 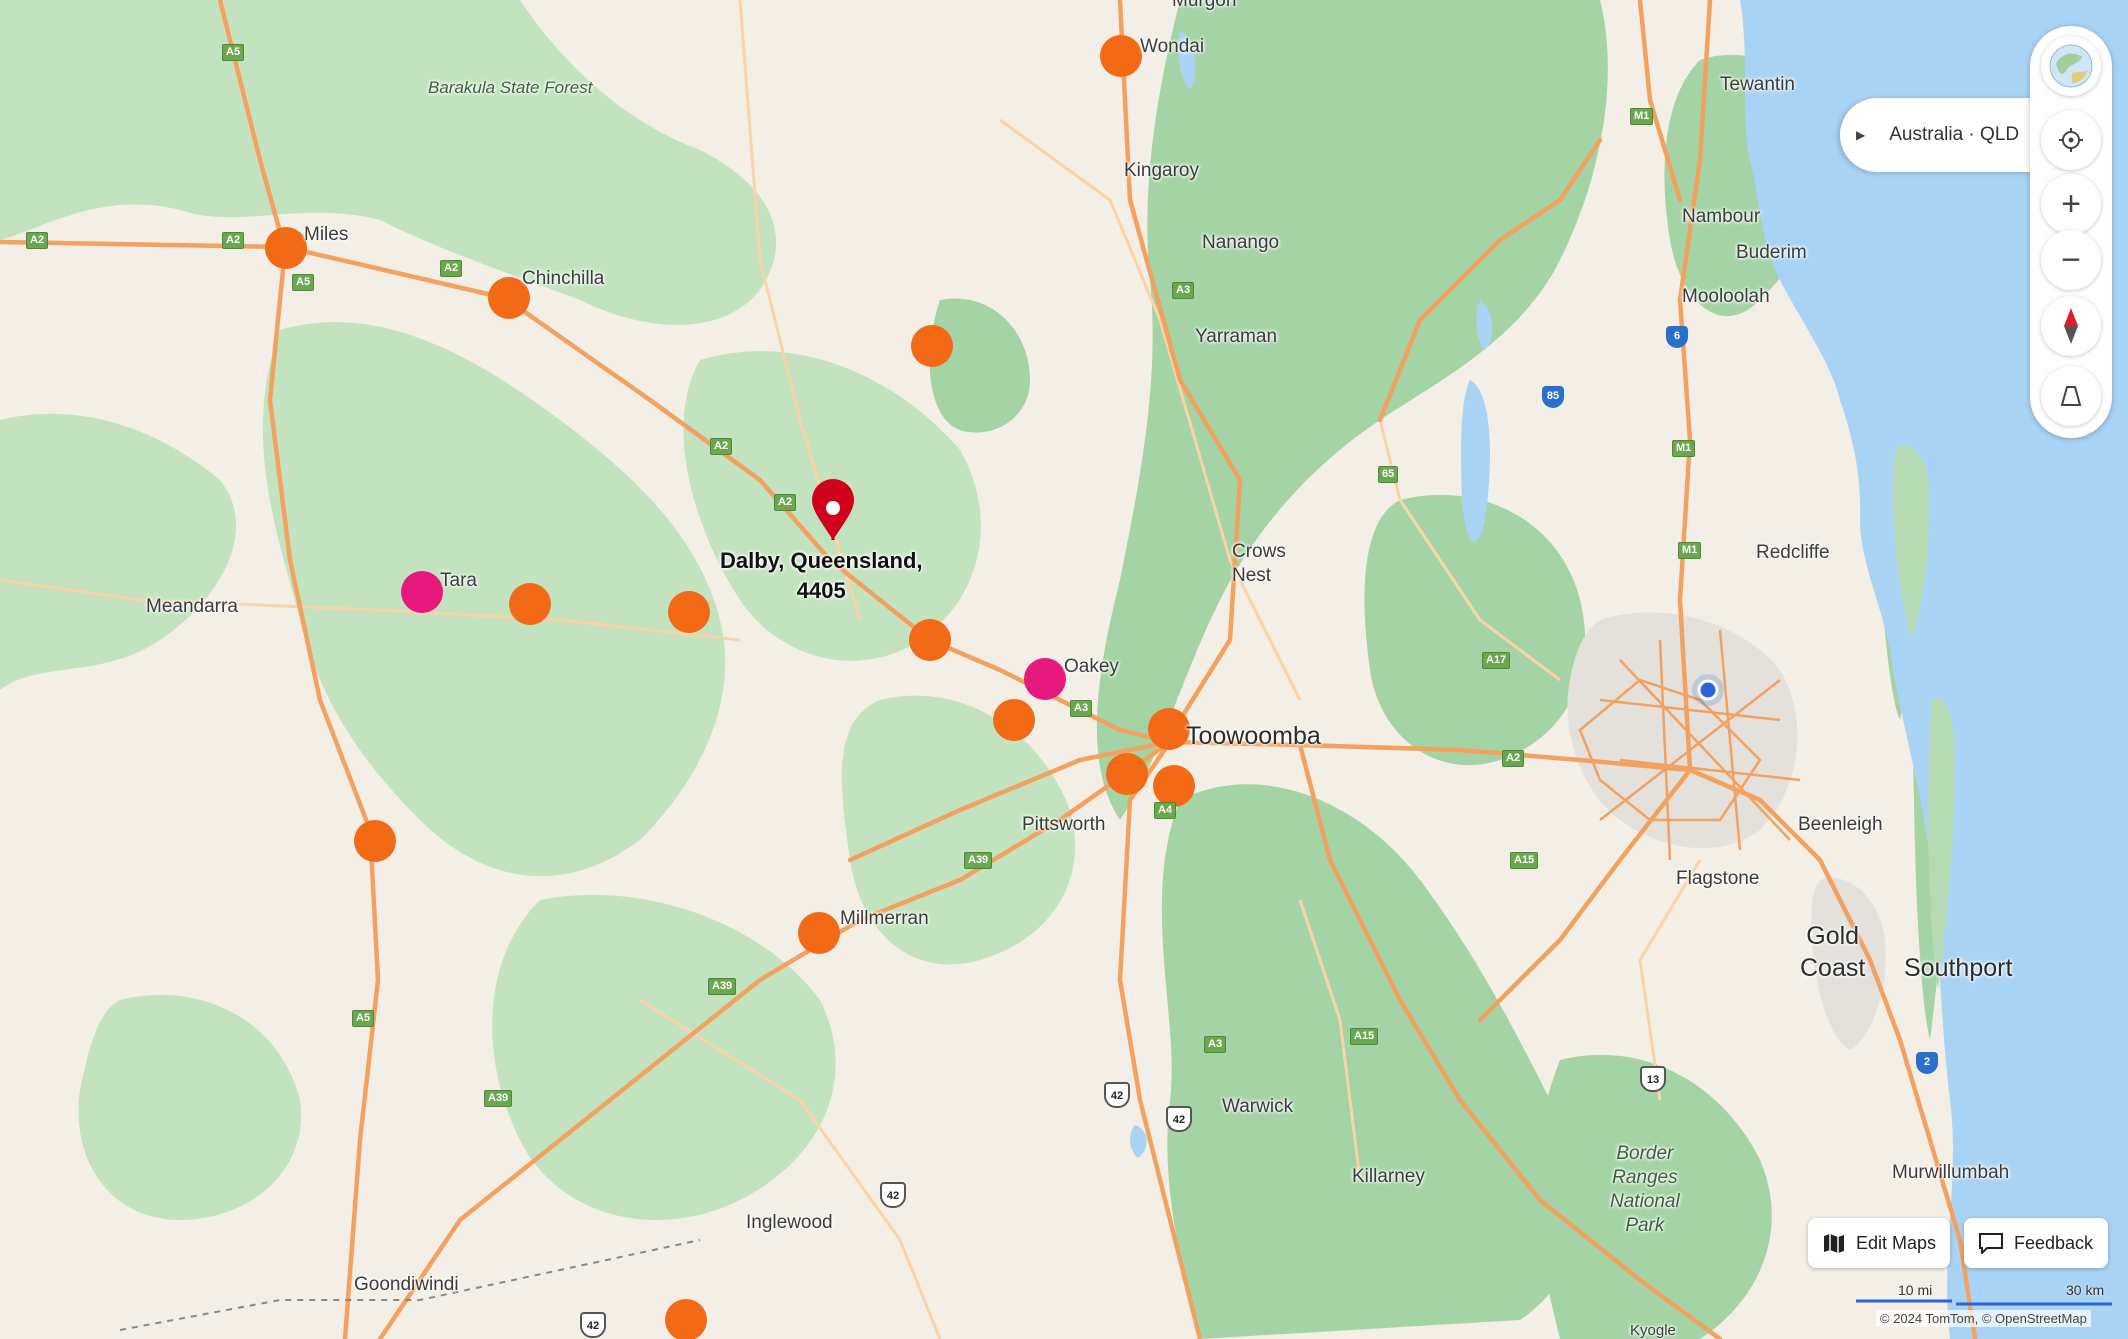 What do you see at coordinates (1757, 84) in the screenshot?
I see `label-tewantin: Tewantin` at bounding box center [1757, 84].